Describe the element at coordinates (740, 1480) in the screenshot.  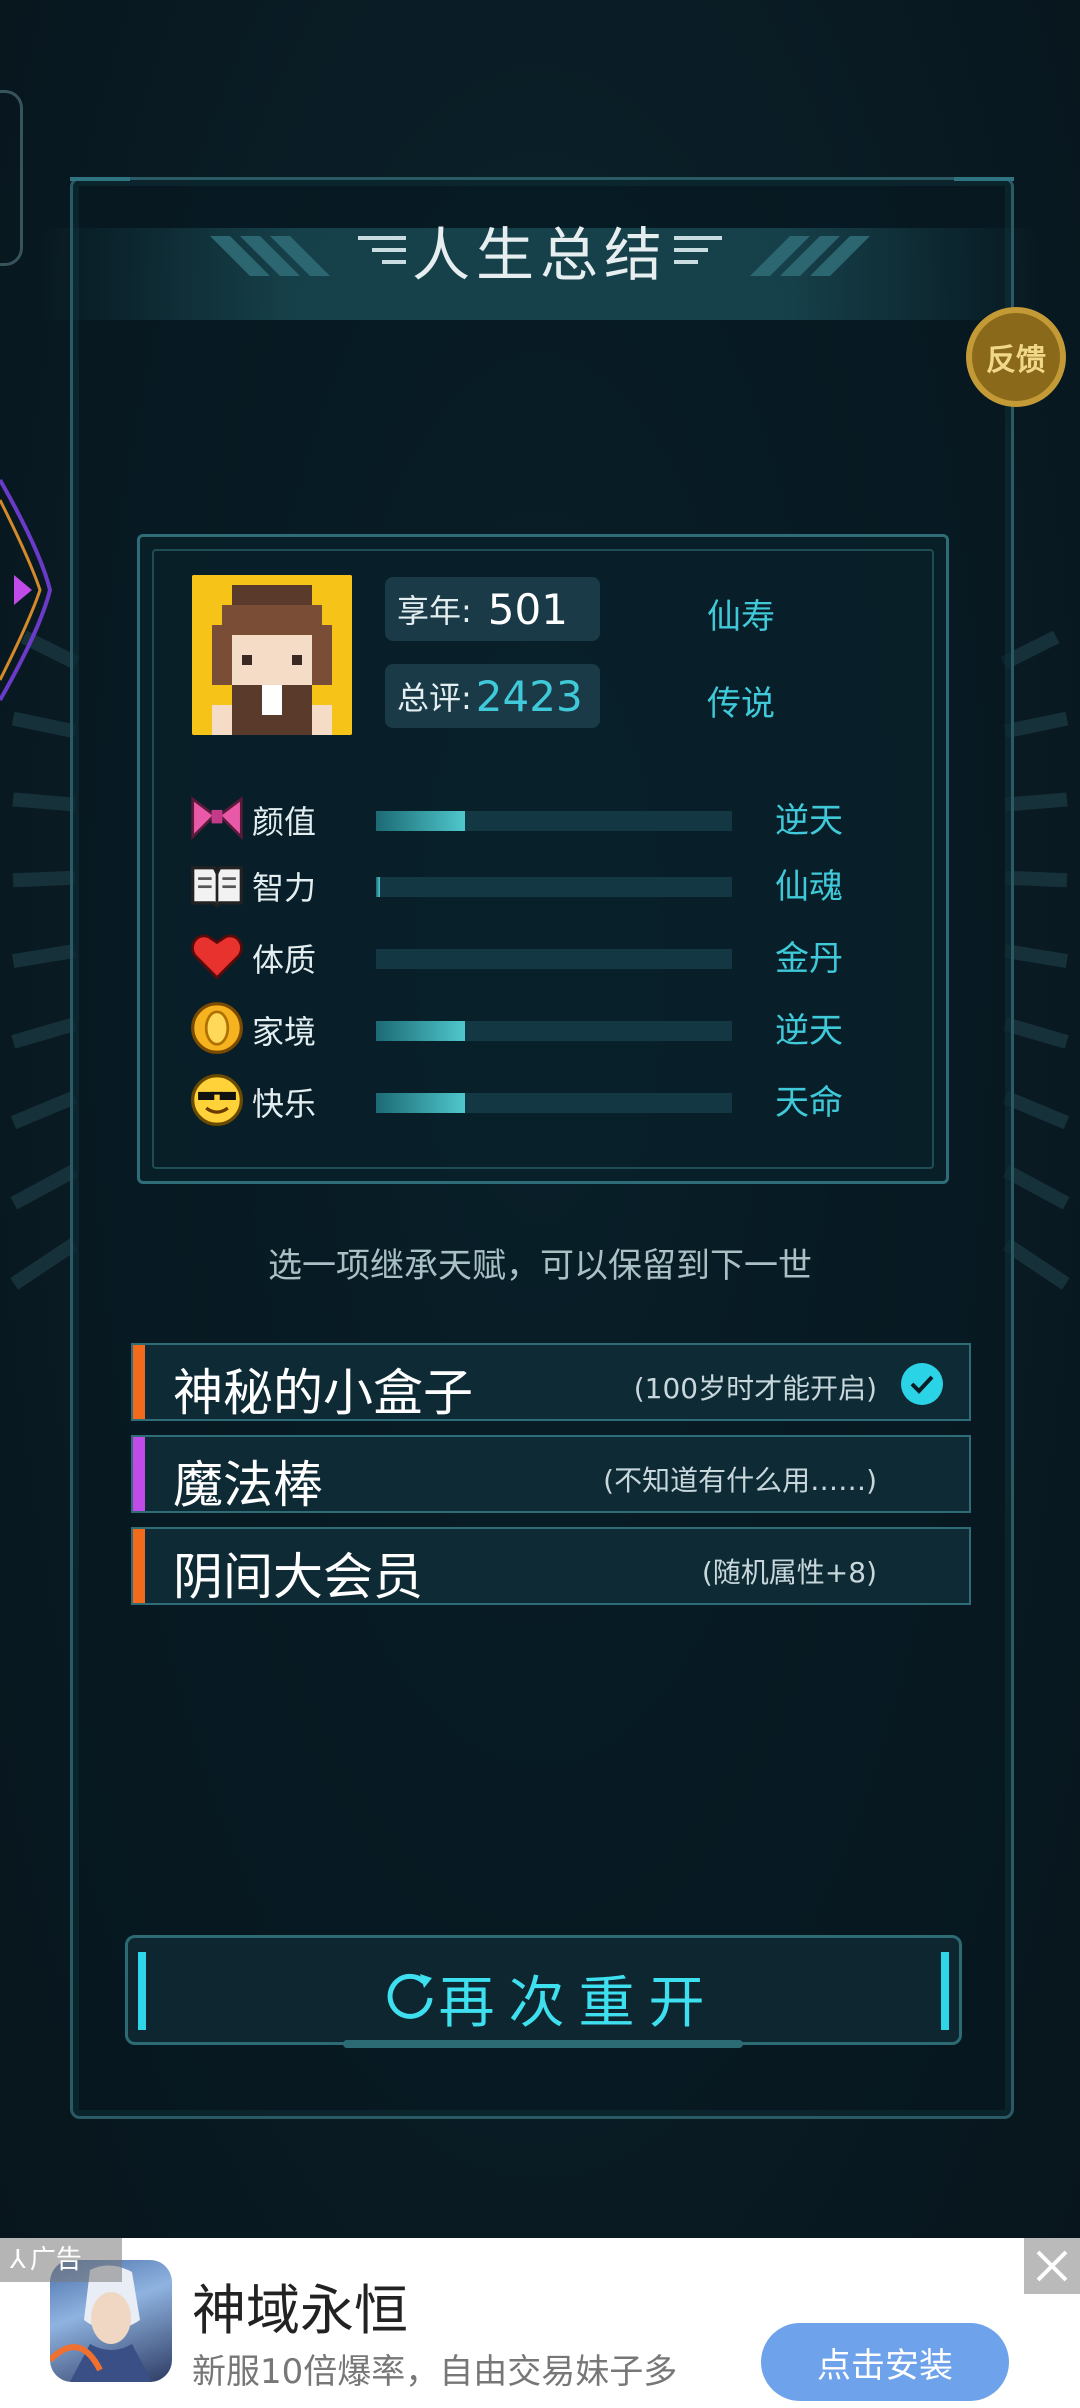
I see `talent-desc: (不知道有什么用……)` at that location.